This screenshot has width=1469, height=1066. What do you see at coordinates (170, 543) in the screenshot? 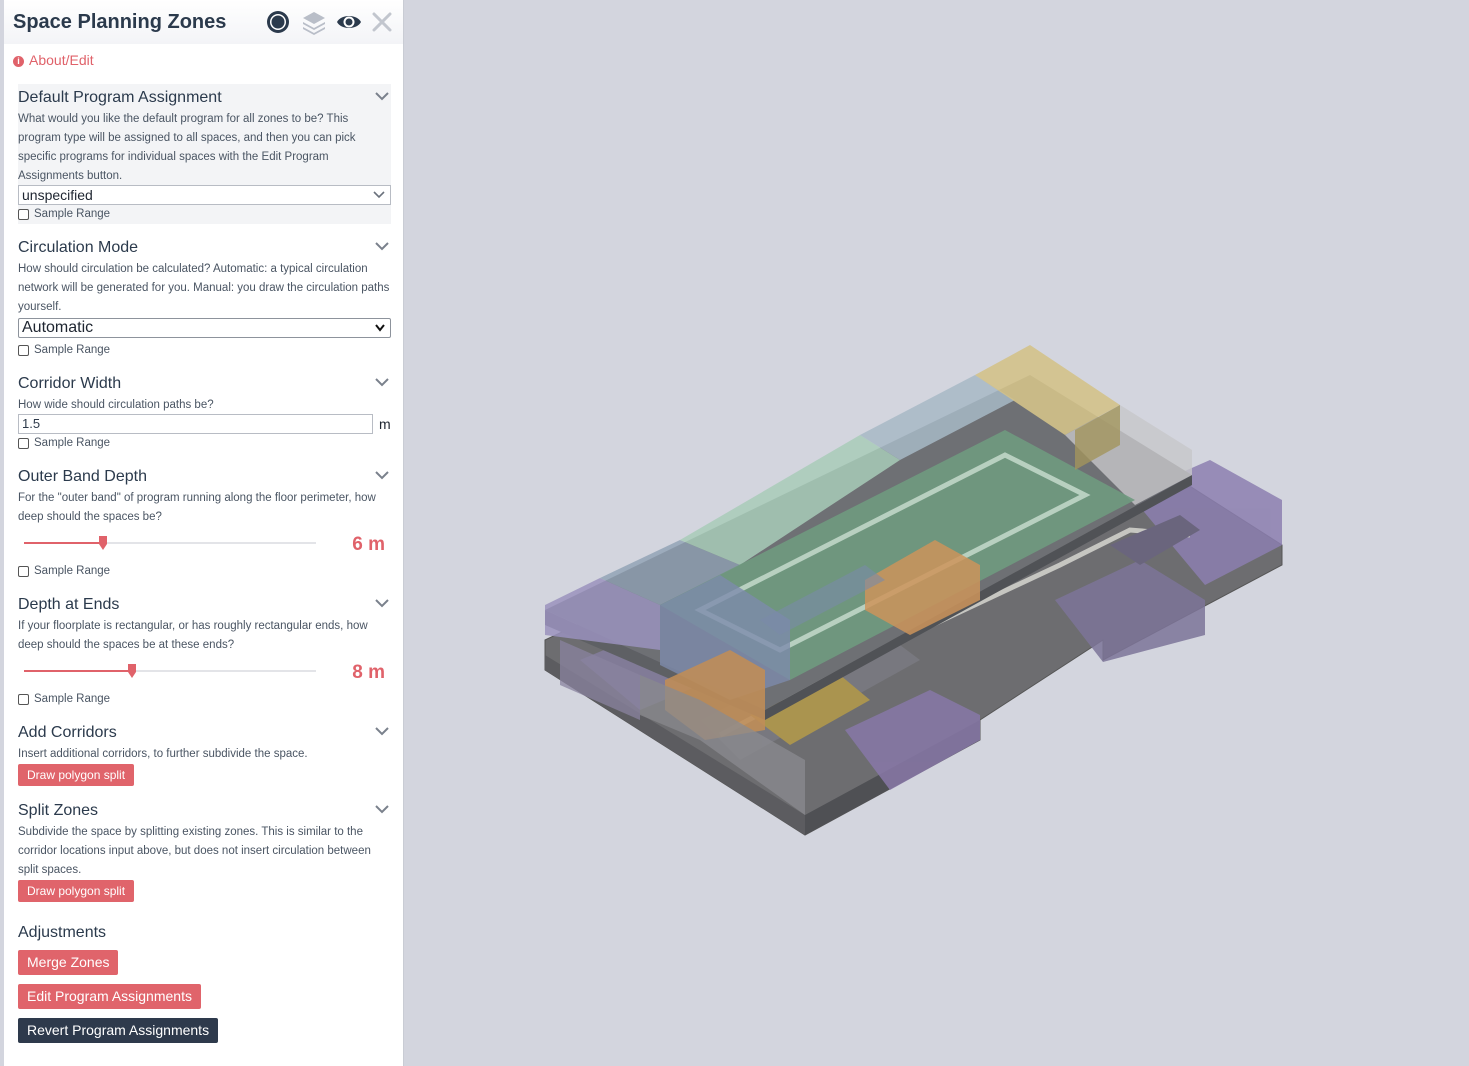
I see `outer-band-depth-slider` at bounding box center [170, 543].